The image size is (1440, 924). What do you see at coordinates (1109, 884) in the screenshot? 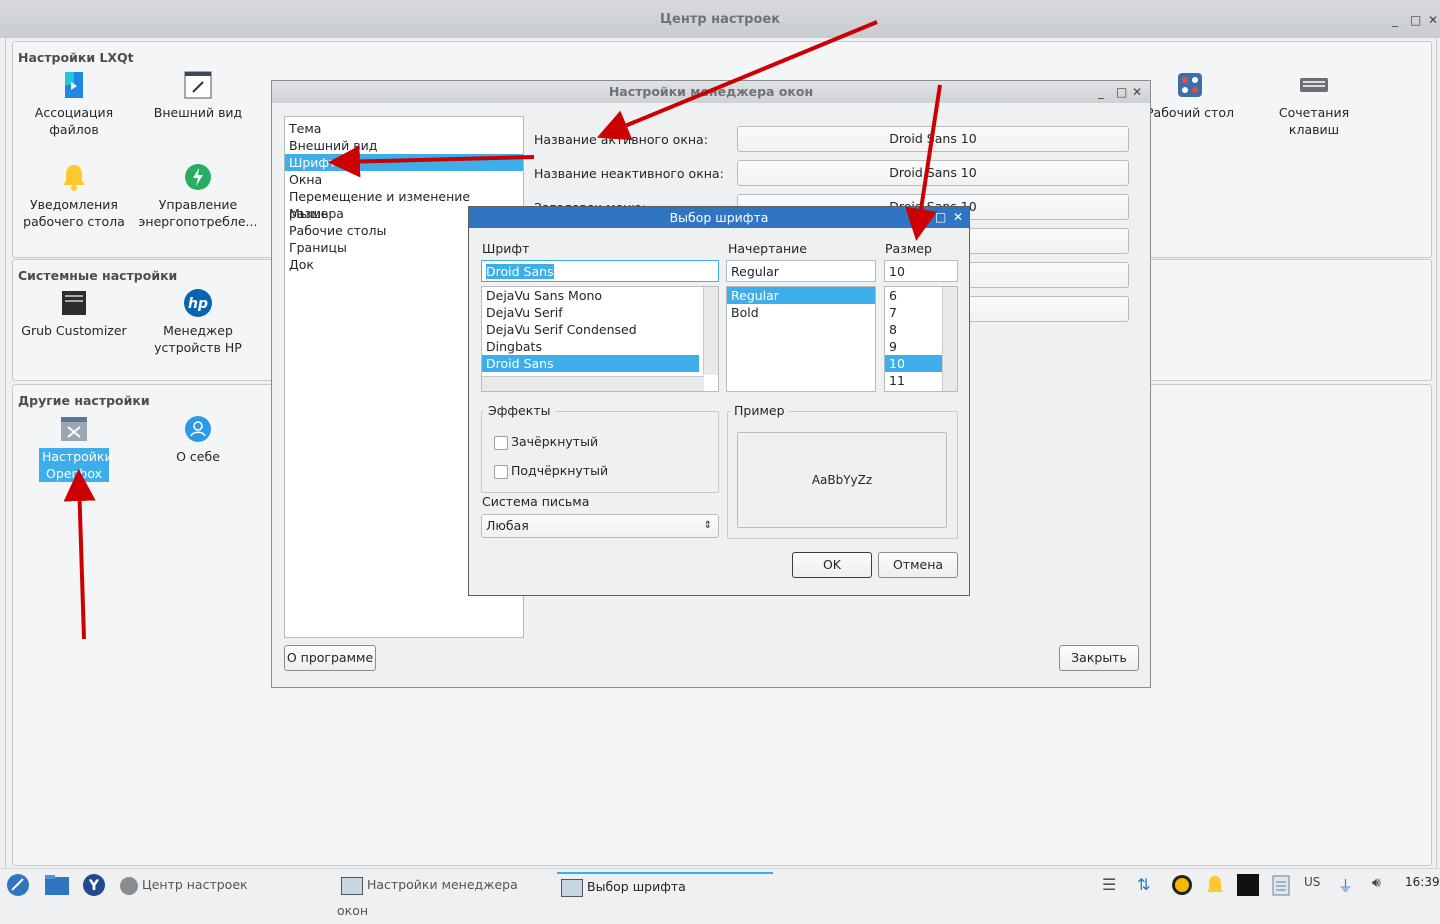
I see `mixer-icon: ☰` at bounding box center [1109, 884].